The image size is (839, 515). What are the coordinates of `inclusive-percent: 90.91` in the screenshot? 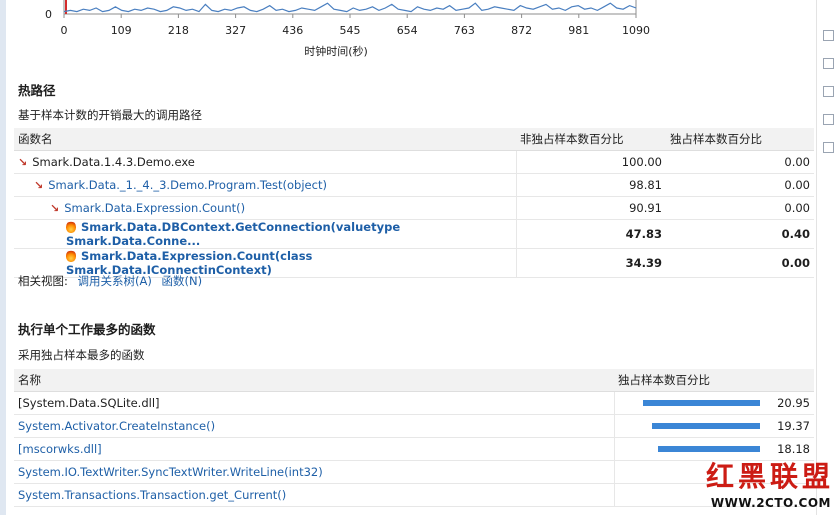 It's located at (590, 208).